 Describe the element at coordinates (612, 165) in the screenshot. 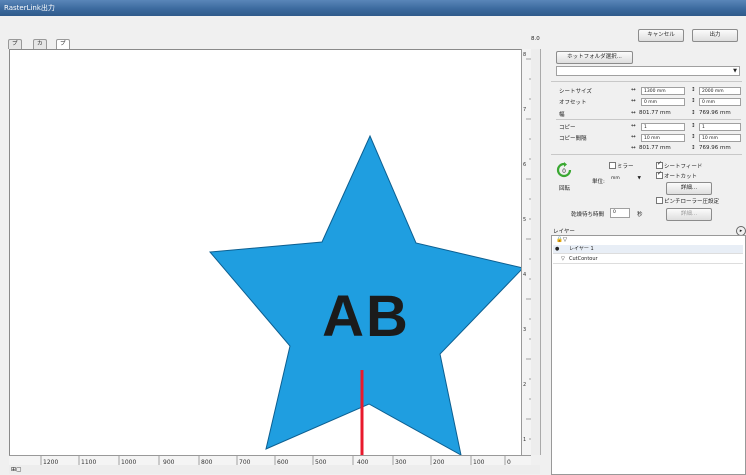

I see `mirror-checkbox` at that location.